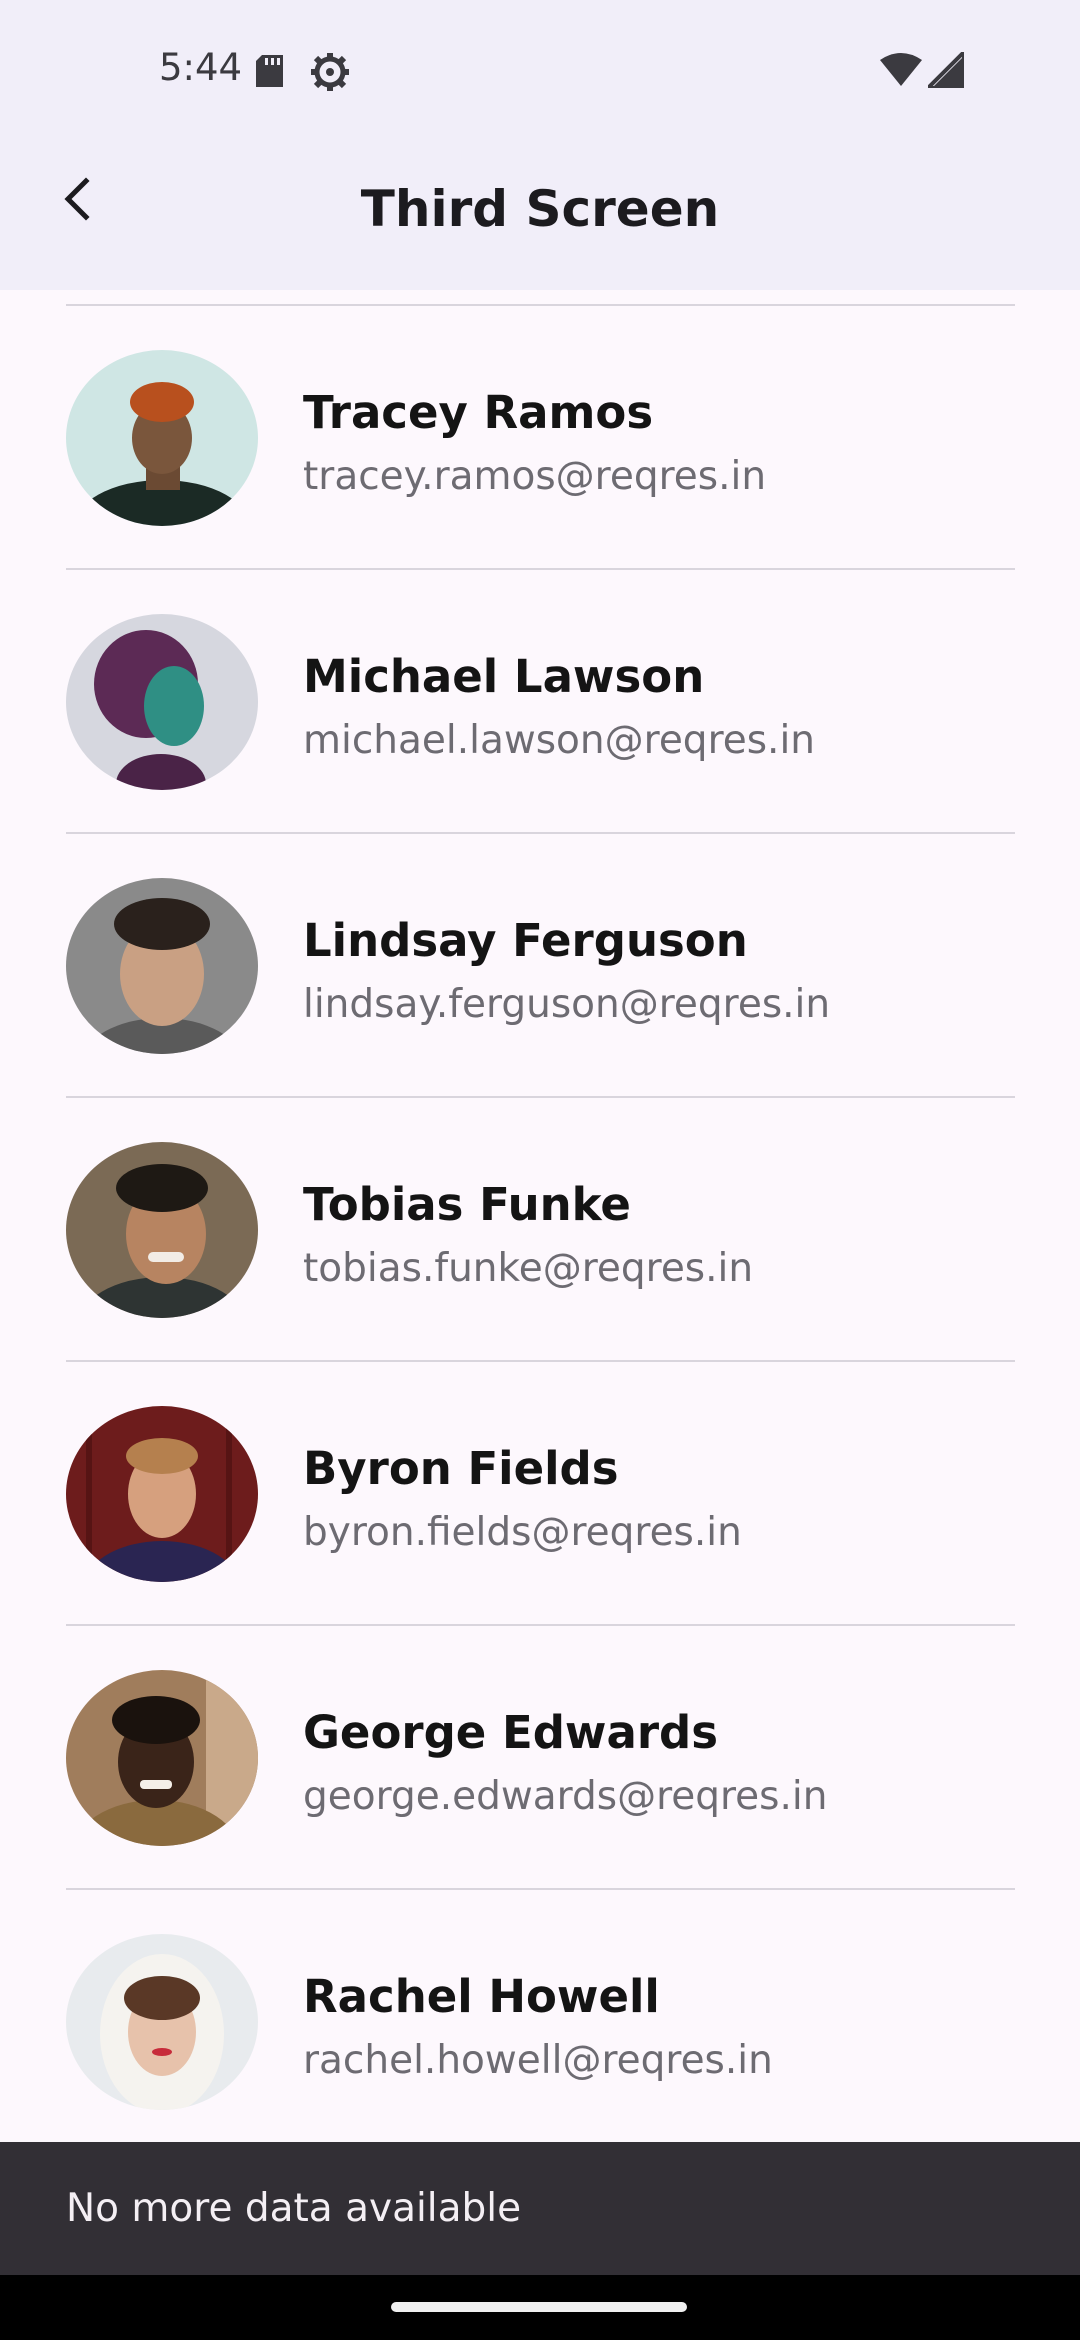  Describe the element at coordinates (511, 1732) in the screenshot. I see `user-name: George Edwards` at that location.